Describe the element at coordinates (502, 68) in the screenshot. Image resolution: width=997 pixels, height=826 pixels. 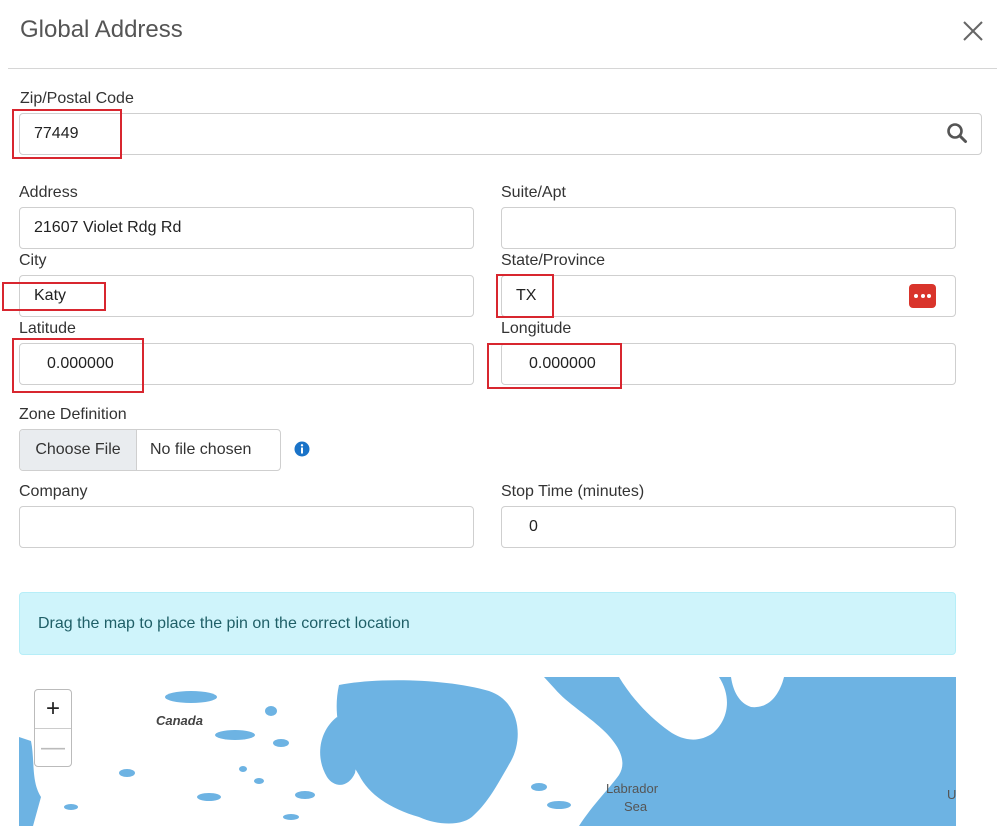
I see `header-divider` at that location.